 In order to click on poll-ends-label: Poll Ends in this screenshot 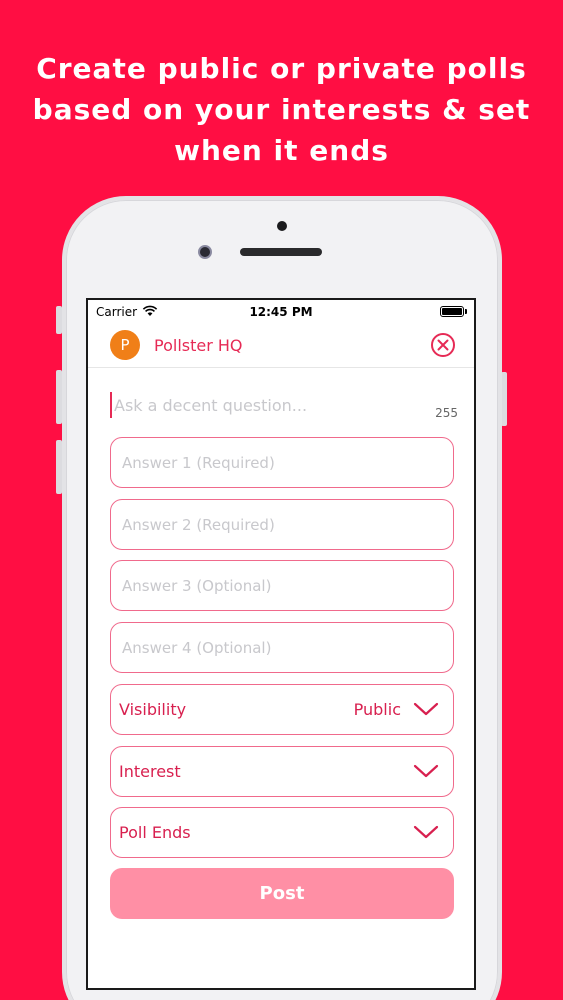, I will do `click(155, 832)`.